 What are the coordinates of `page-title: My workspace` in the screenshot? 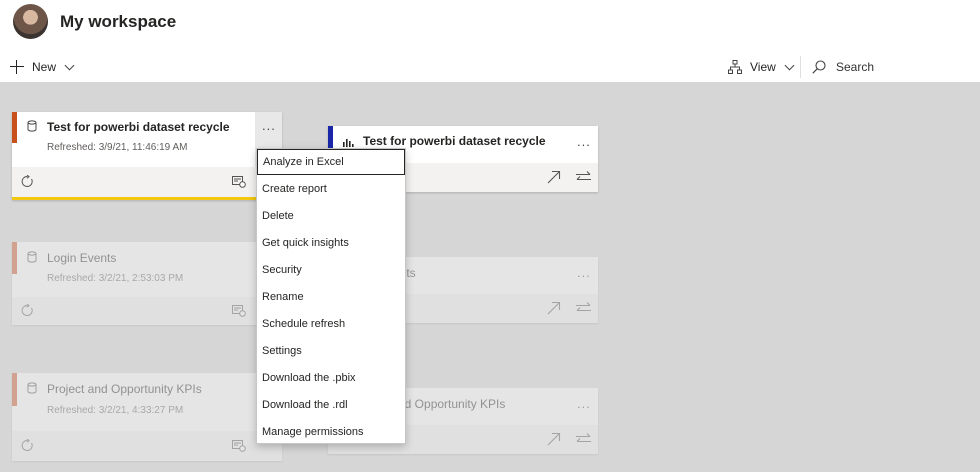 It's located at (118, 21).